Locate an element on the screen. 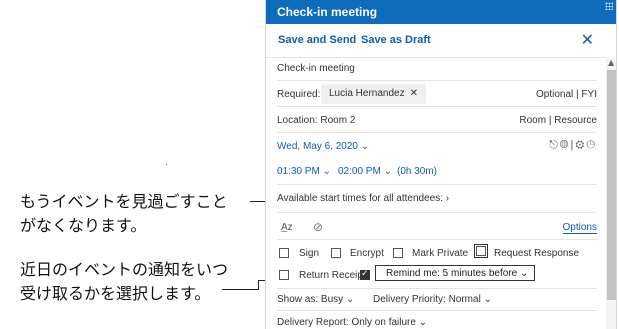 The width and height of the screenshot is (619, 329). window-title: Check-in meeting is located at coordinates (441, 12).